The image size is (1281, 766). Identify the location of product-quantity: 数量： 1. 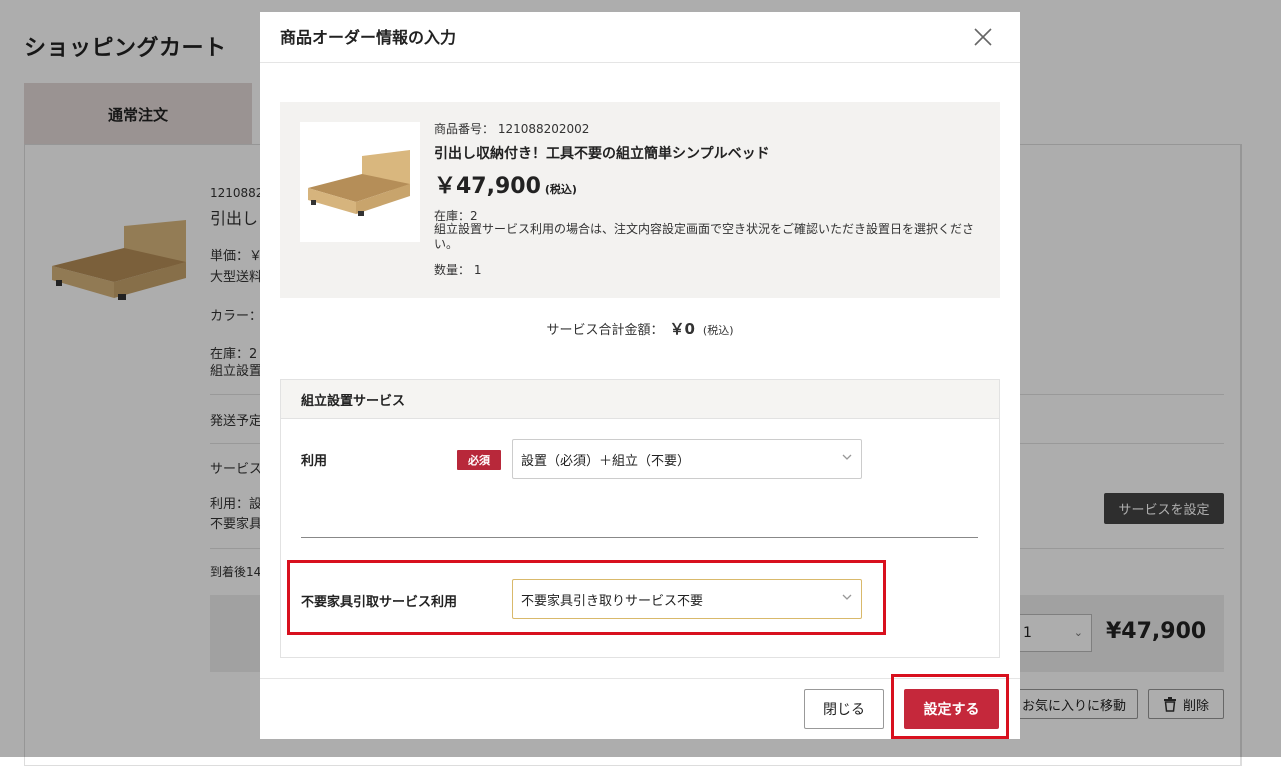
(458, 270).